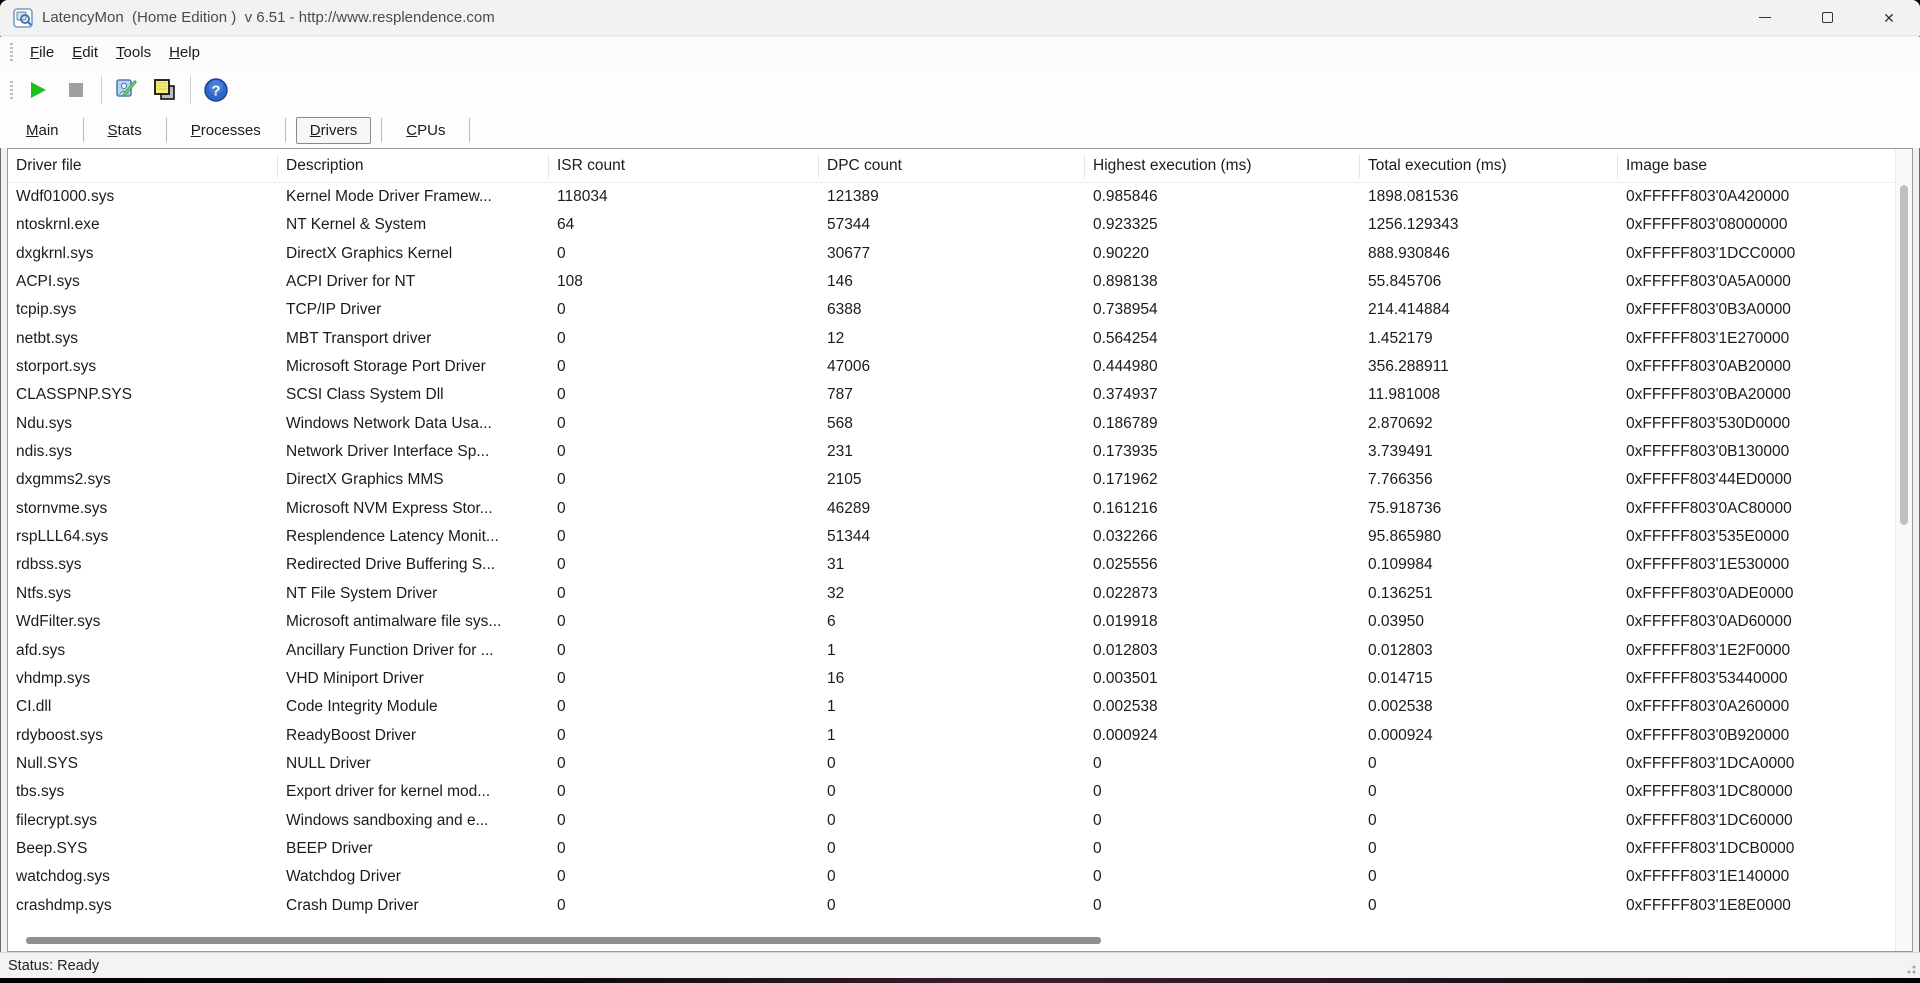  Describe the element at coordinates (1709, 792) in the screenshot. I see `cell-image_base: 0xFFFFF803'1DC80000` at that location.